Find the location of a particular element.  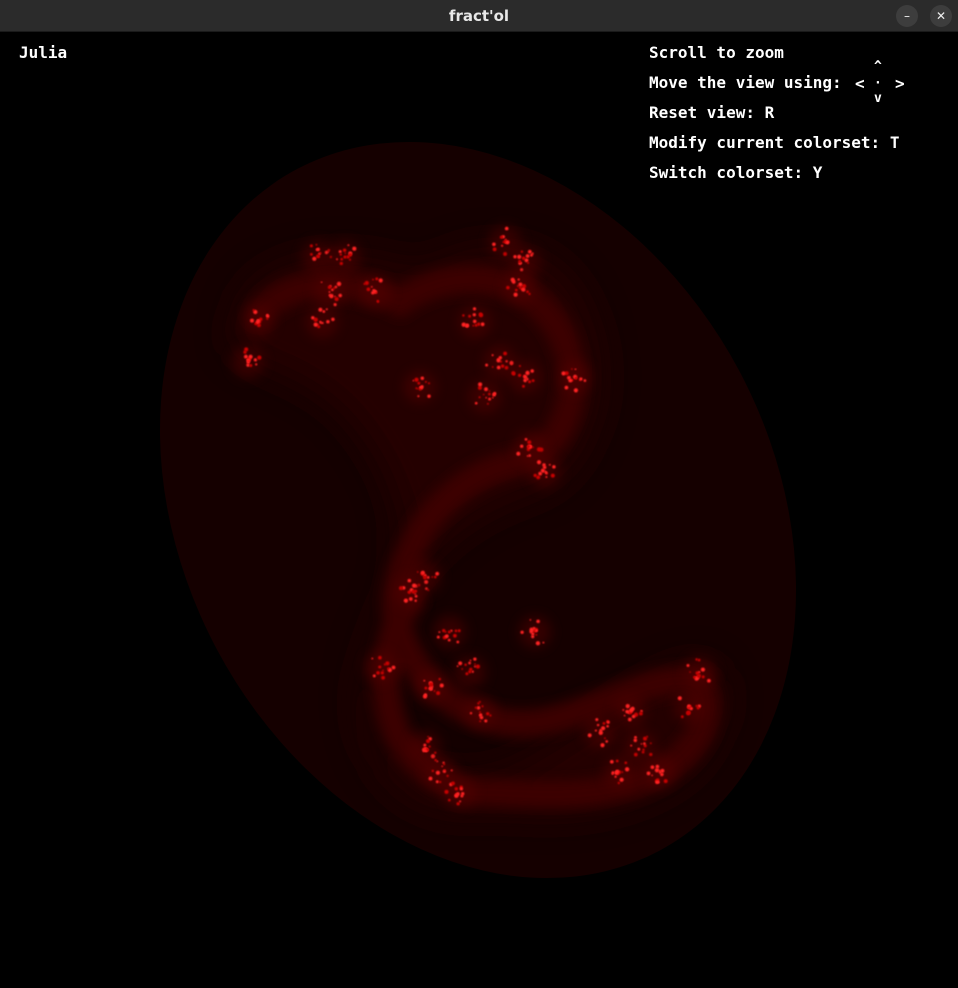

arrow-up-icon: ^ is located at coordinates (878, 66).